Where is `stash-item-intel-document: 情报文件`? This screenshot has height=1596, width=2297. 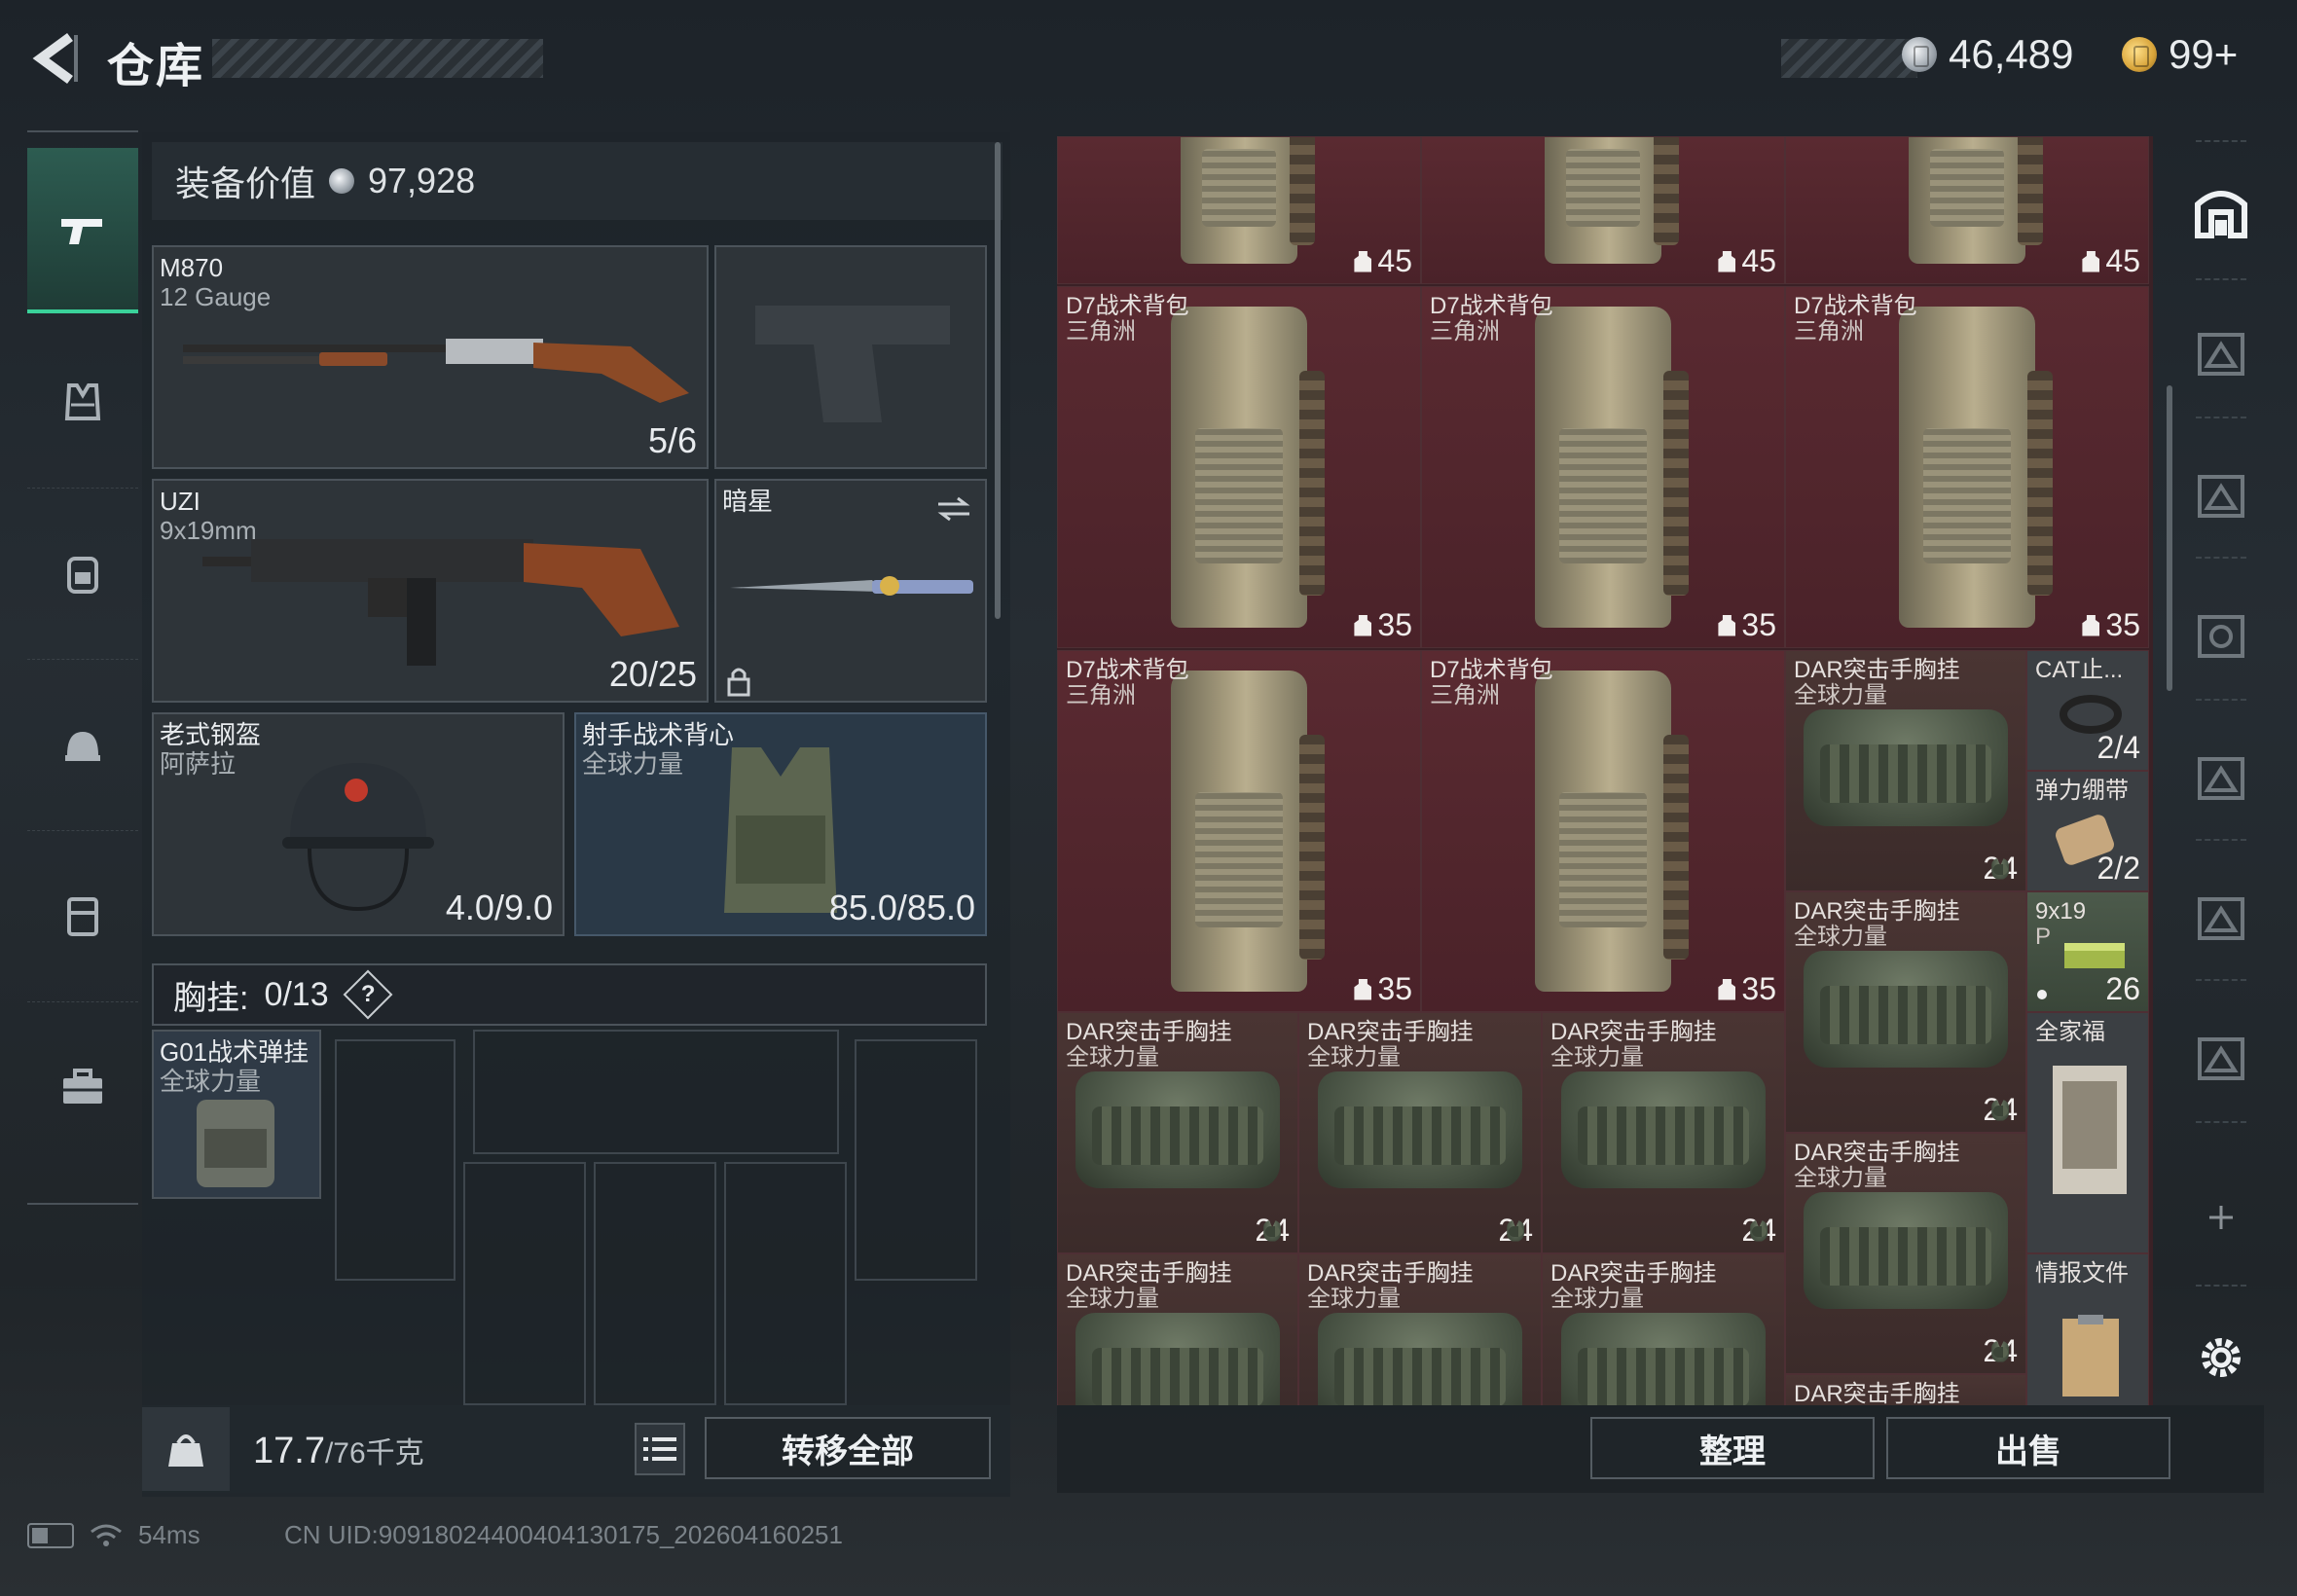
stash-item-intel-document: 情报文件 is located at coordinates (2087, 1329).